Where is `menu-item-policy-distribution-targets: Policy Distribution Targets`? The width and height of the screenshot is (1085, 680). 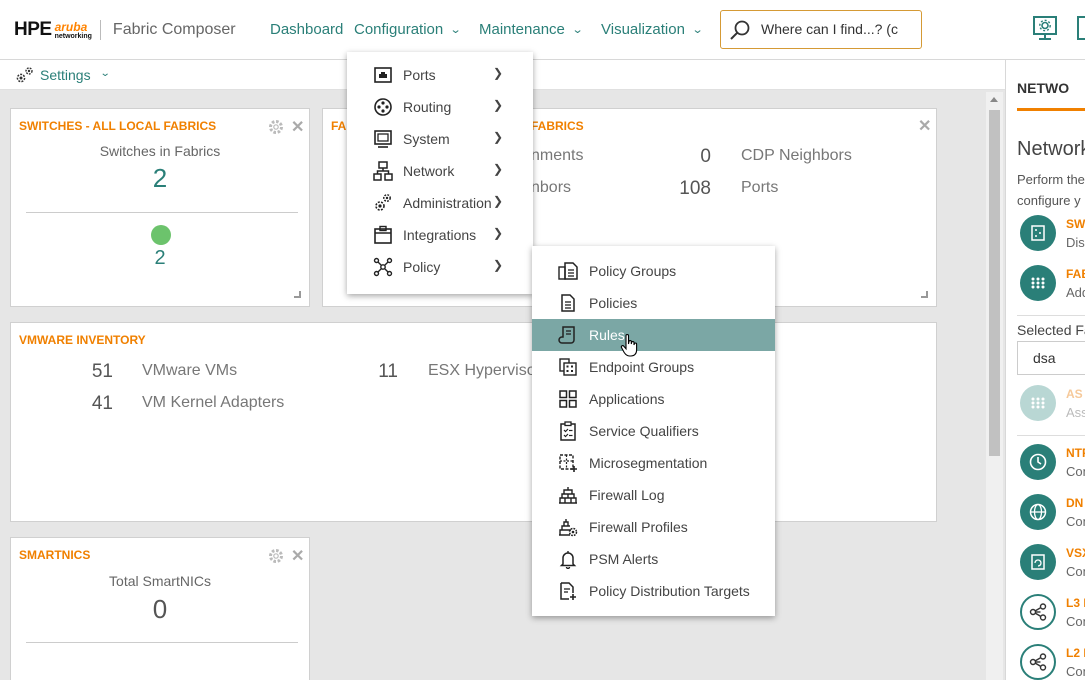 menu-item-policy-distribution-targets: Policy Distribution Targets is located at coordinates (653, 591).